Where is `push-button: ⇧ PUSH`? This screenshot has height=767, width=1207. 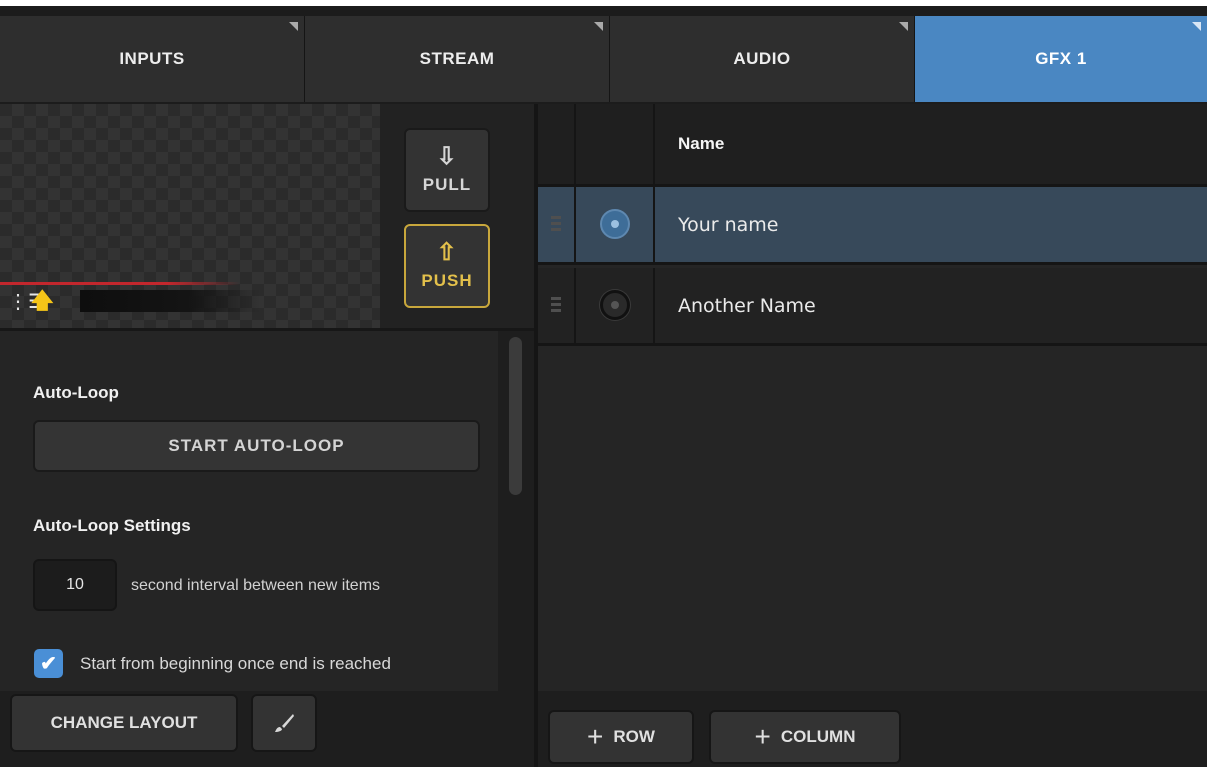 push-button: ⇧ PUSH is located at coordinates (447, 266).